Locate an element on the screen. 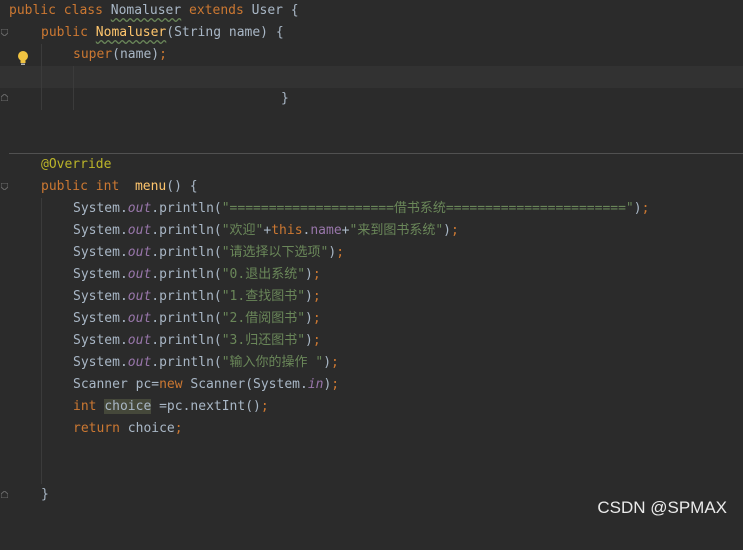  token: Scanner pc= is located at coordinates (116, 384).